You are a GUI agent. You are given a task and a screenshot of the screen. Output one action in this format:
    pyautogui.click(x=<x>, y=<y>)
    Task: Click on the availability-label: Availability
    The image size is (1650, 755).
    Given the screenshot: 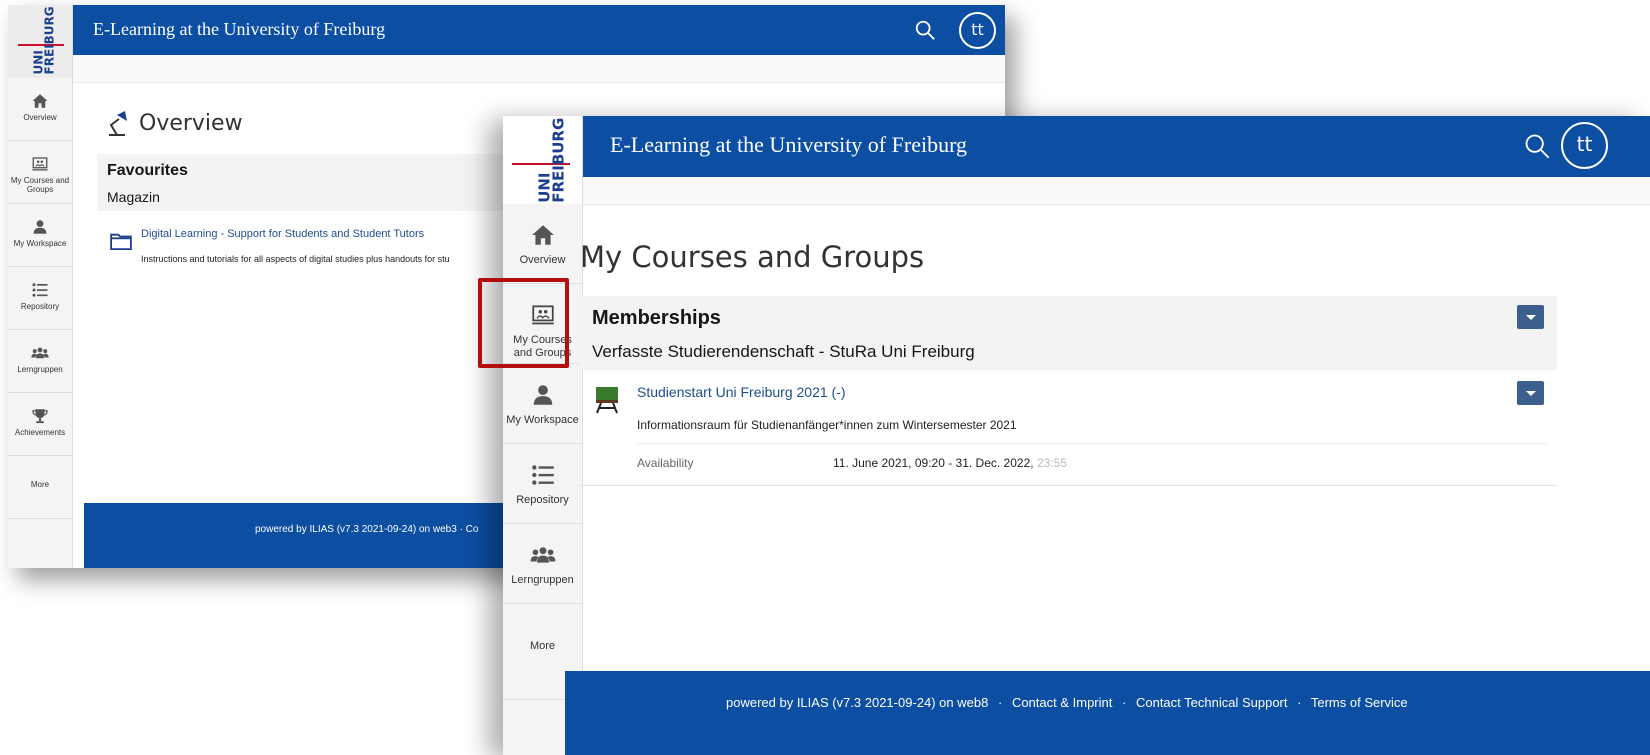 What is the action you would take?
    pyautogui.click(x=665, y=463)
    